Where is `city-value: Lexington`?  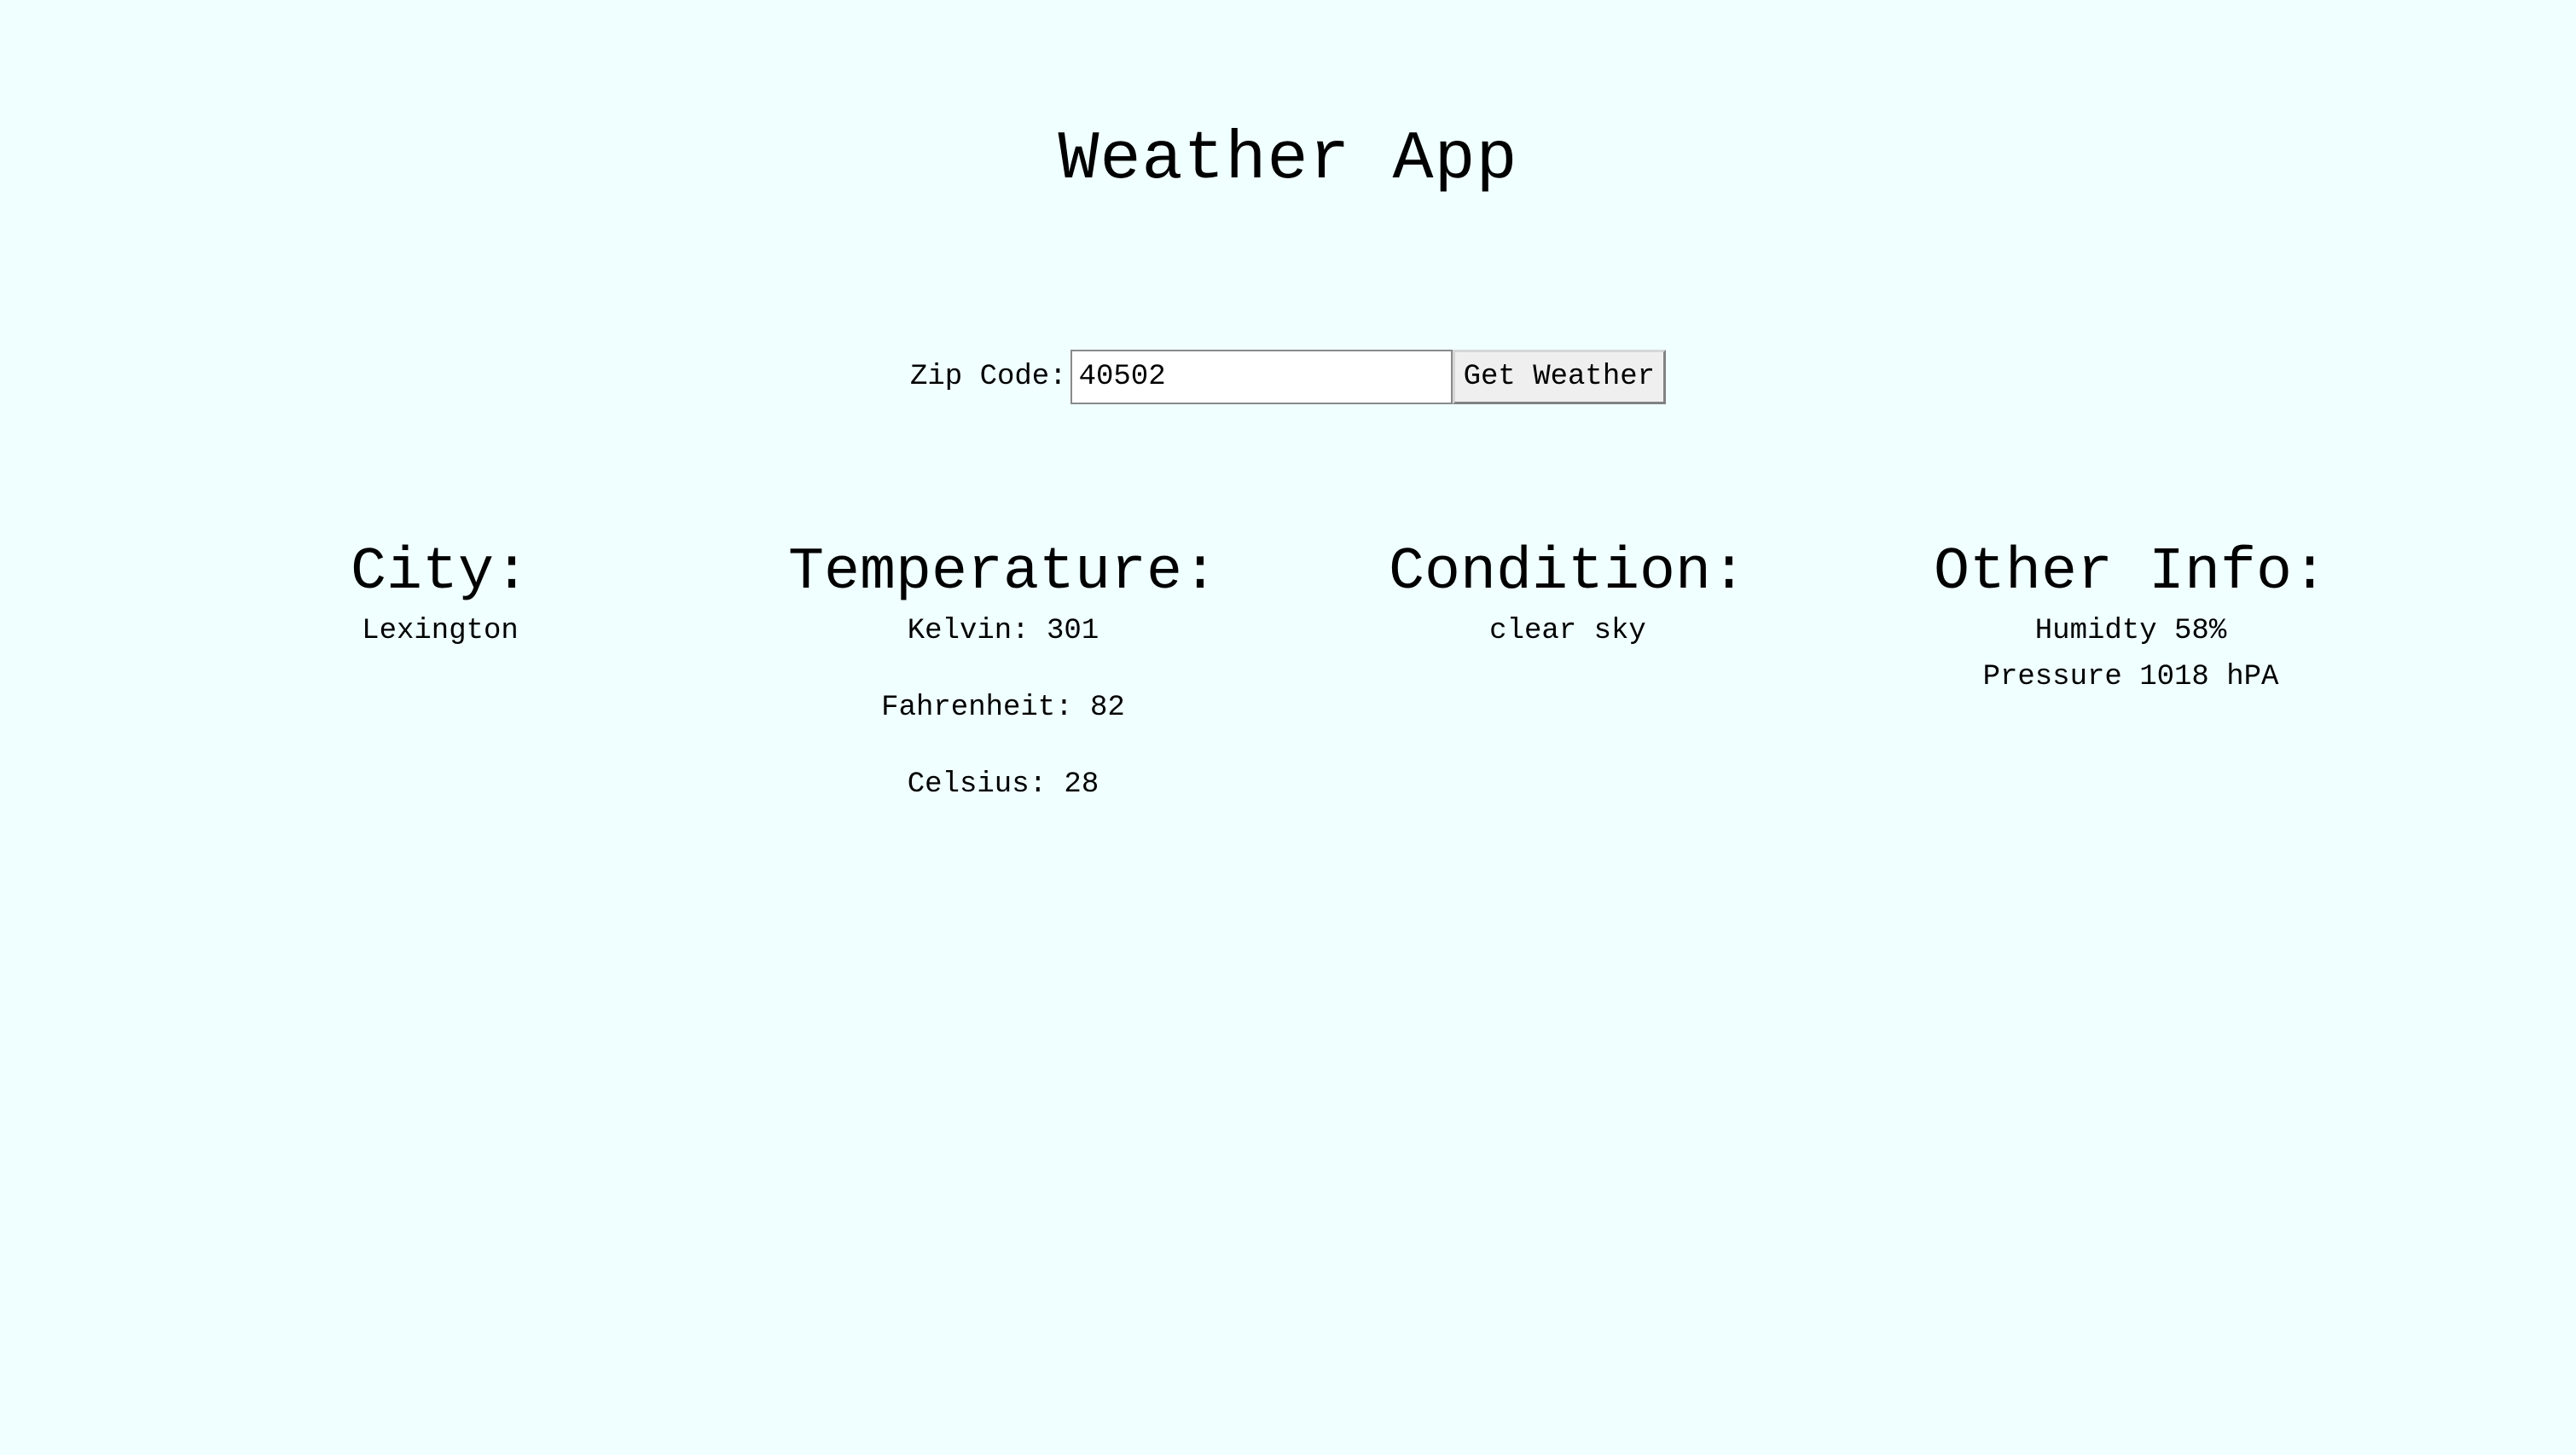 city-value: Lexington is located at coordinates (440, 631).